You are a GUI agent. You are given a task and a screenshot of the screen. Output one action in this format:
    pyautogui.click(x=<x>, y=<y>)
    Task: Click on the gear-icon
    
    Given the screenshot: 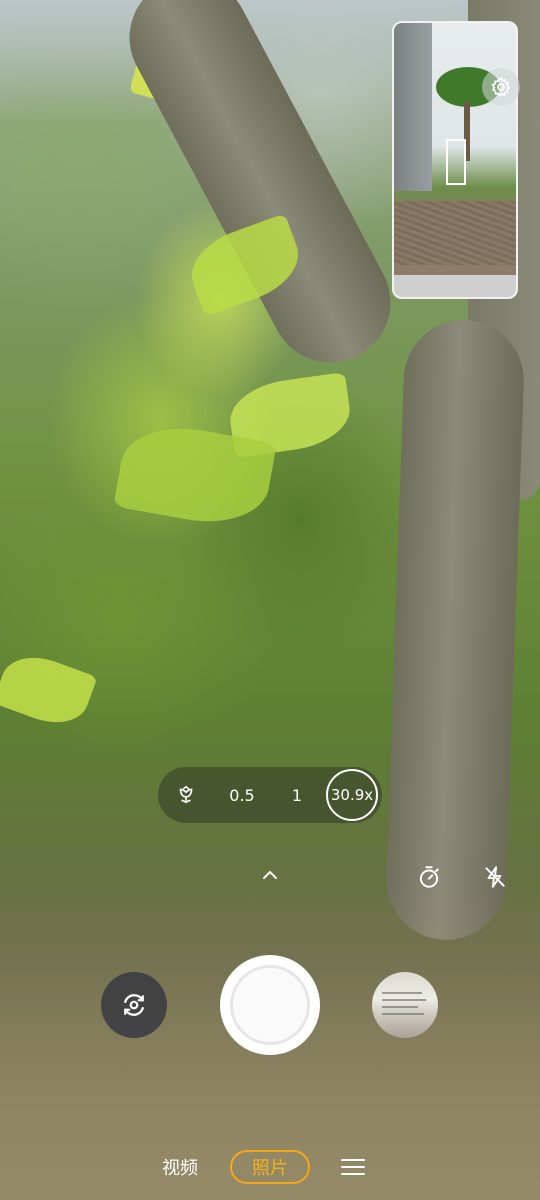 What is the action you would take?
    pyautogui.click(x=501, y=87)
    